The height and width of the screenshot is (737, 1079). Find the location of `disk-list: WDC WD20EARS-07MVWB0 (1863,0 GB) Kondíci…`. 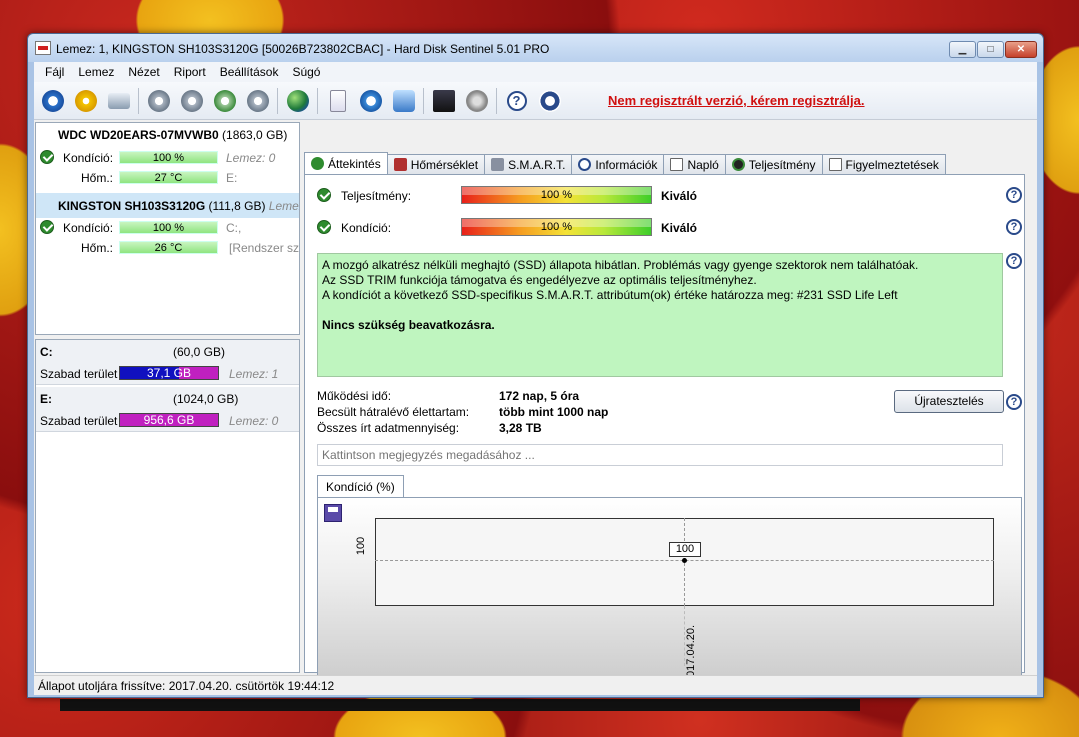

disk-list: WDC WD20EARS-07MVWB0 (1863,0 GB) Kondíci… is located at coordinates (167, 228).